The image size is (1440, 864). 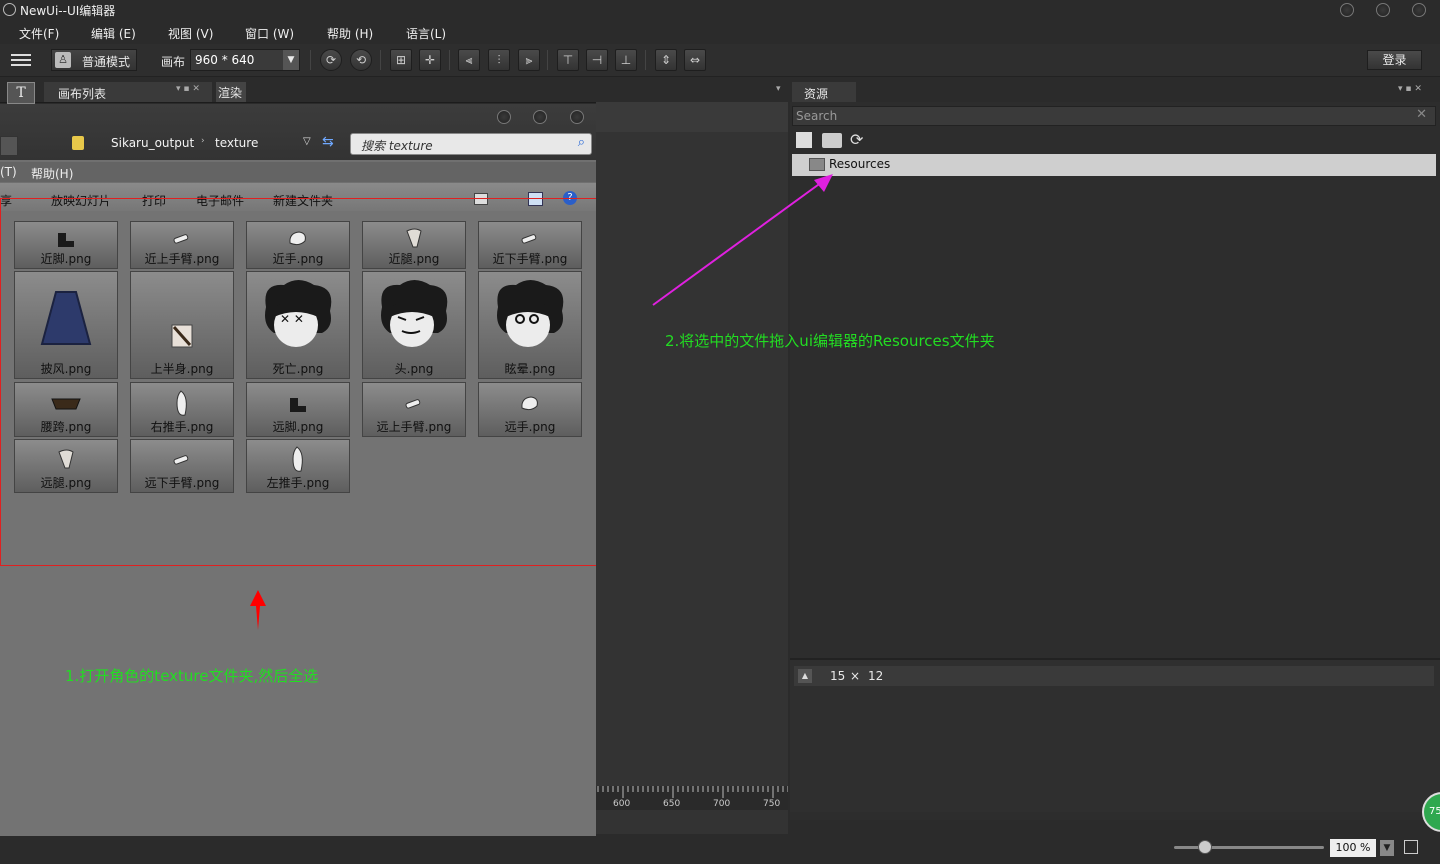 What do you see at coordinates (1347, 10) in the screenshot?
I see `minimize-button` at bounding box center [1347, 10].